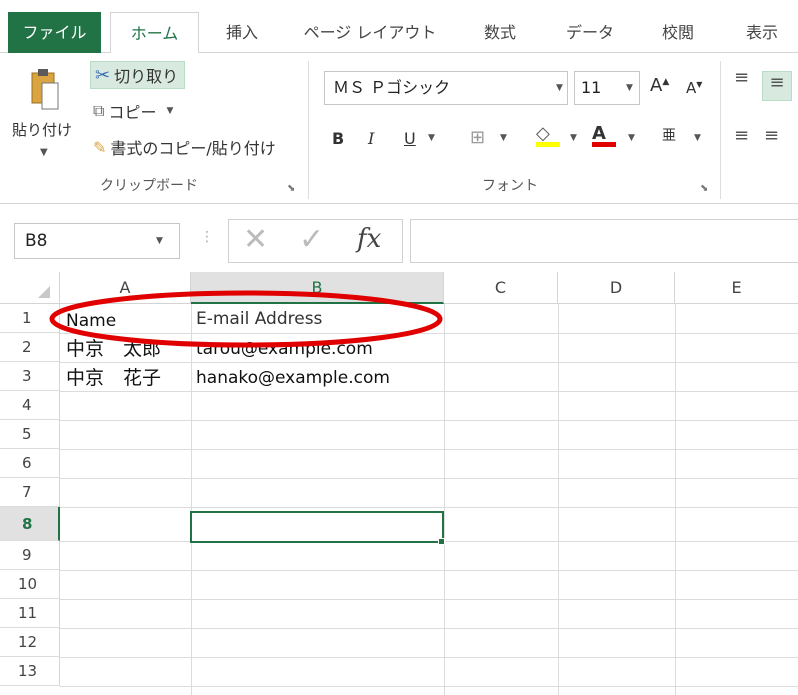 The width and height of the screenshot is (798, 695). What do you see at coordinates (771, 135) in the screenshot?
I see `align-center-icon: ≡` at bounding box center [771, 135].